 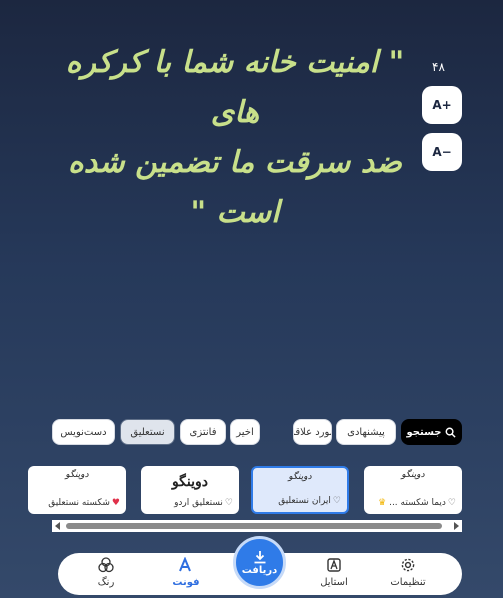 What do you see at coordinates (106, 565) in the screenshot?
I see `color-icon` at bounding box center [106, 565].